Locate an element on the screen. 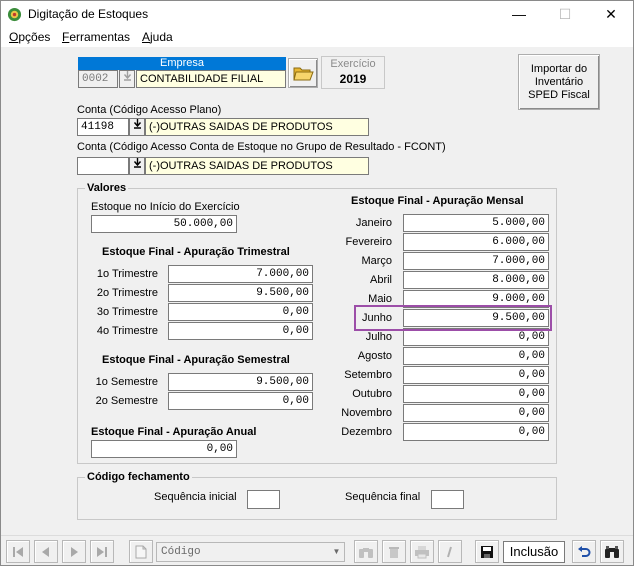 This screenshot has height=566, width=634. mes-abril-field: 8.000,00 is located at coordinates (476, 280).